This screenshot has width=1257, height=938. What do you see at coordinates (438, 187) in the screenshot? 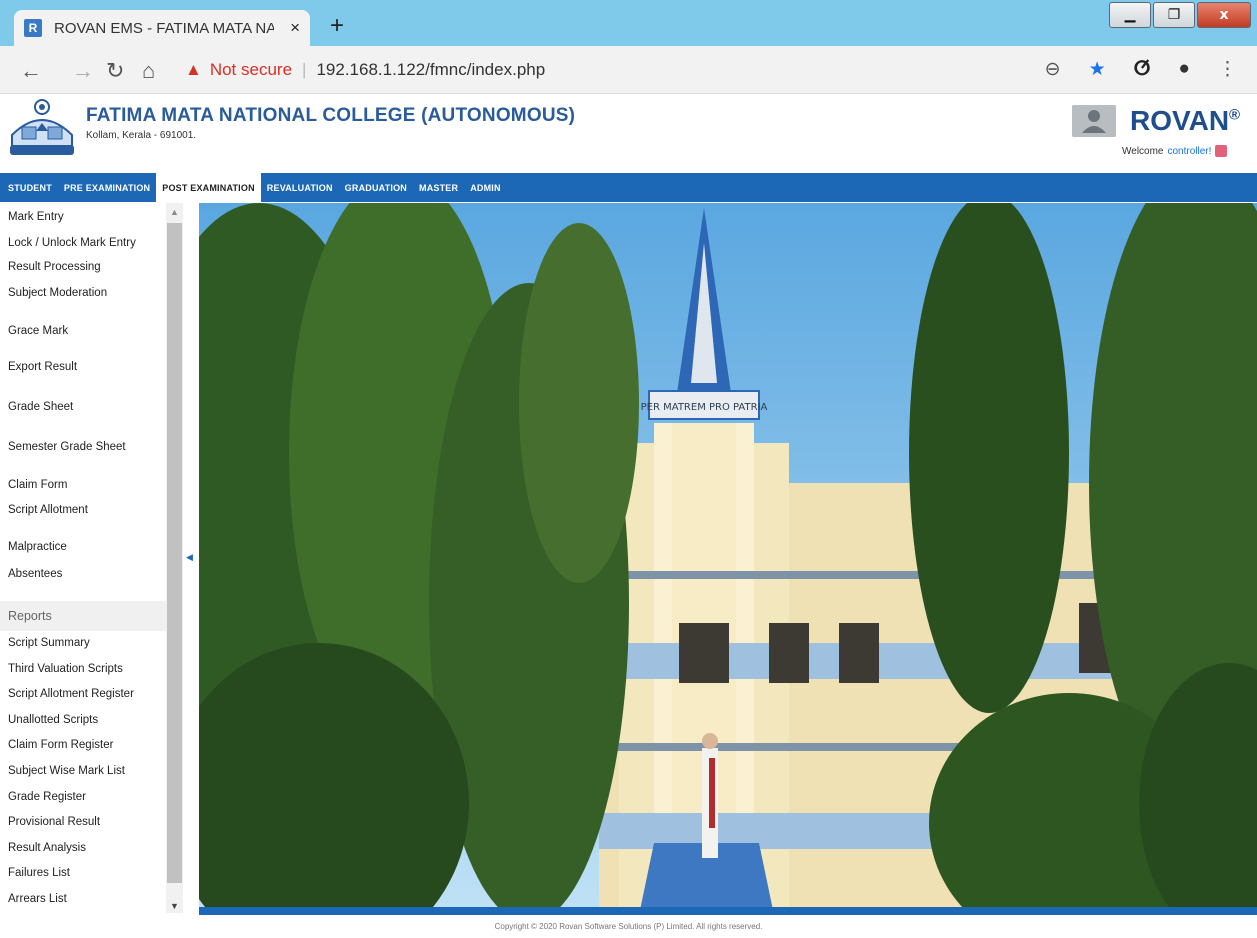
I see `menu-item-master: MASTER` at bounding box center [438, 187].